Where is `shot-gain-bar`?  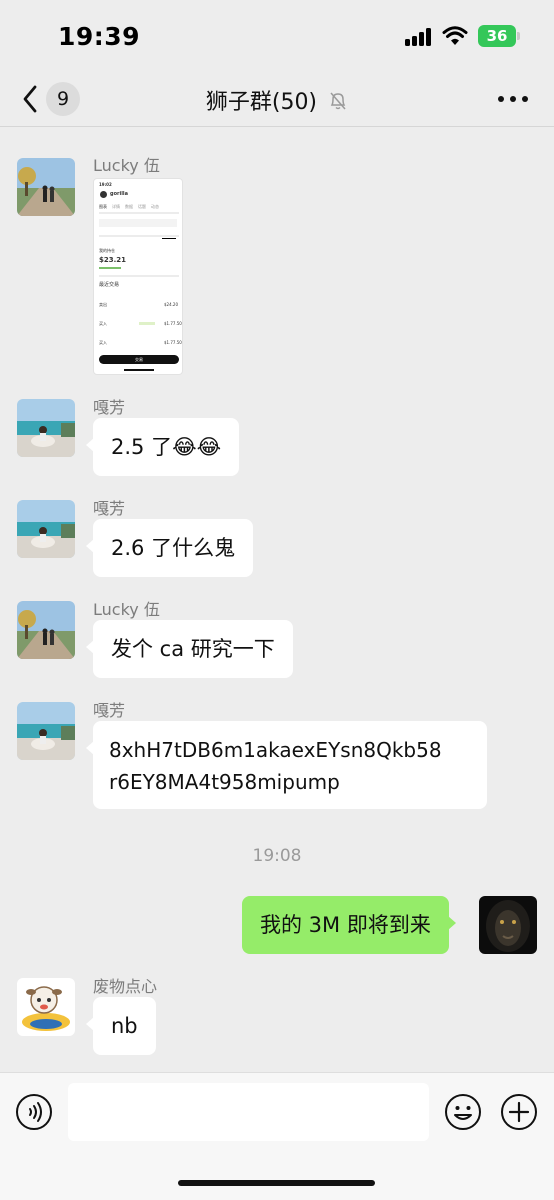 shot-gain-bar is located at coordinates (110, 268).